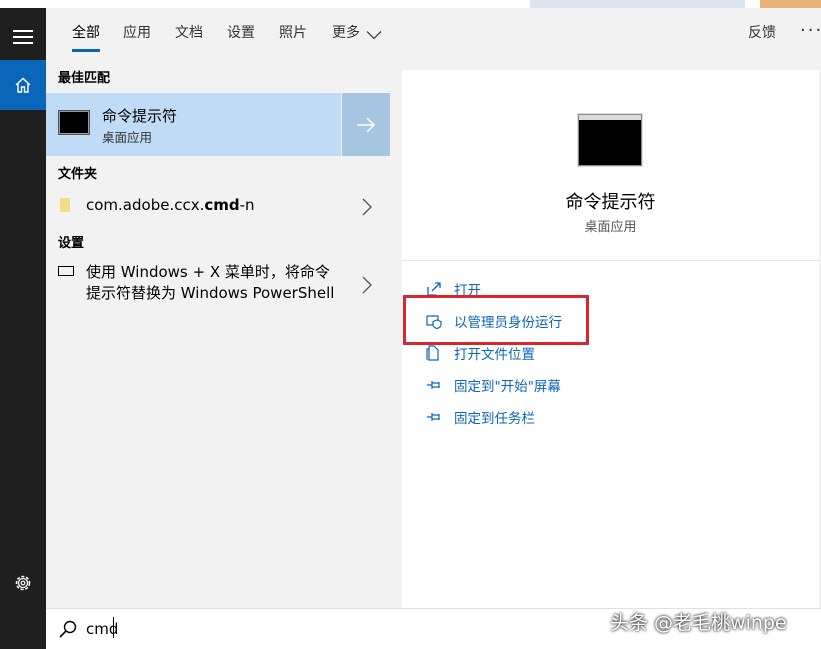 The width and height of the screenshot is (821, 649). I want to click on tab-all: 全部, so click(86, 34).